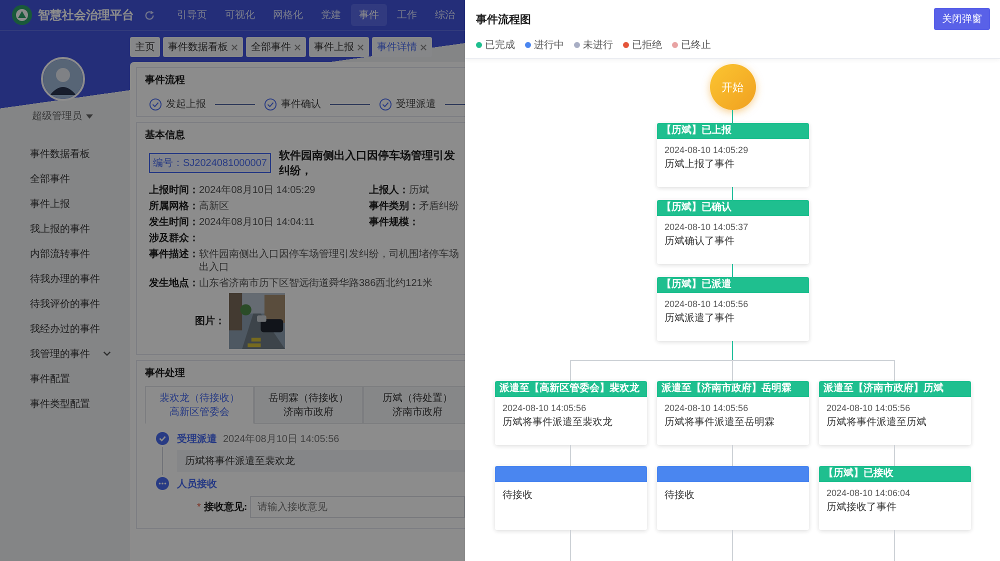 This screenshot has height=561, width=1000. What do you see at coordinates (732, 285) in the screenshot?
I see `node-title: 【历斌】已派遣` at bounding box center [732, 285].